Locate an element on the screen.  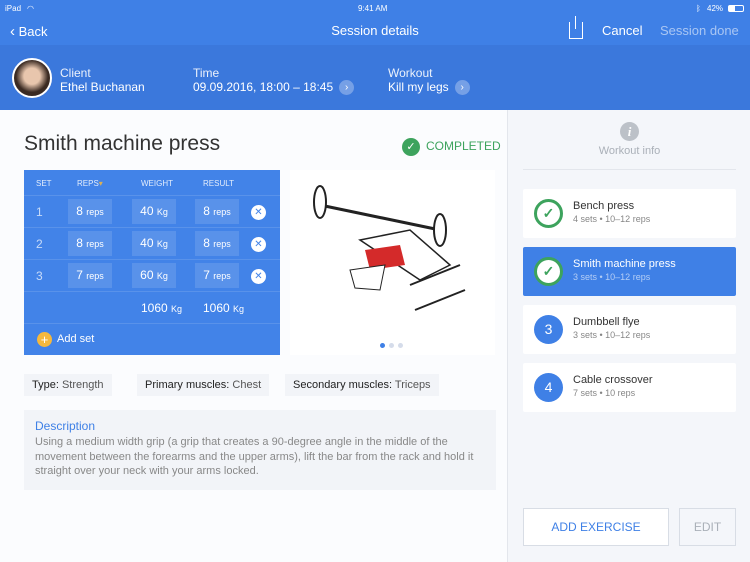
workout-info-button: i Workout info is located at coordinates (629, 139).